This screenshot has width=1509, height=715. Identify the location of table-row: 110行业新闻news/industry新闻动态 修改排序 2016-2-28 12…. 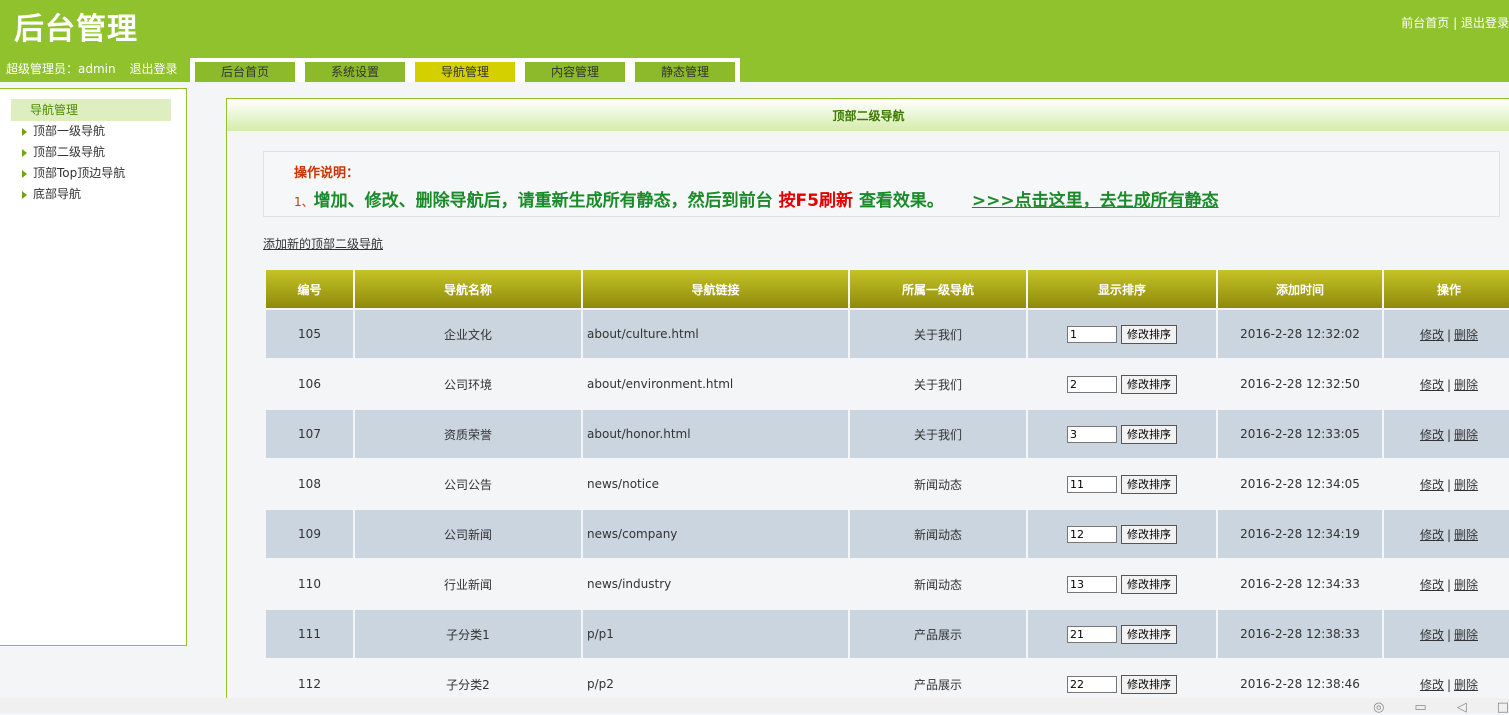
(887, 584).